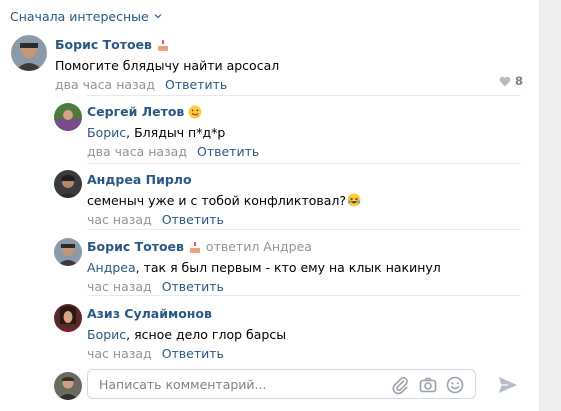  I want to click on comment-text: семеныч уже и с тобой конфликтовал?, so click(224, 200).